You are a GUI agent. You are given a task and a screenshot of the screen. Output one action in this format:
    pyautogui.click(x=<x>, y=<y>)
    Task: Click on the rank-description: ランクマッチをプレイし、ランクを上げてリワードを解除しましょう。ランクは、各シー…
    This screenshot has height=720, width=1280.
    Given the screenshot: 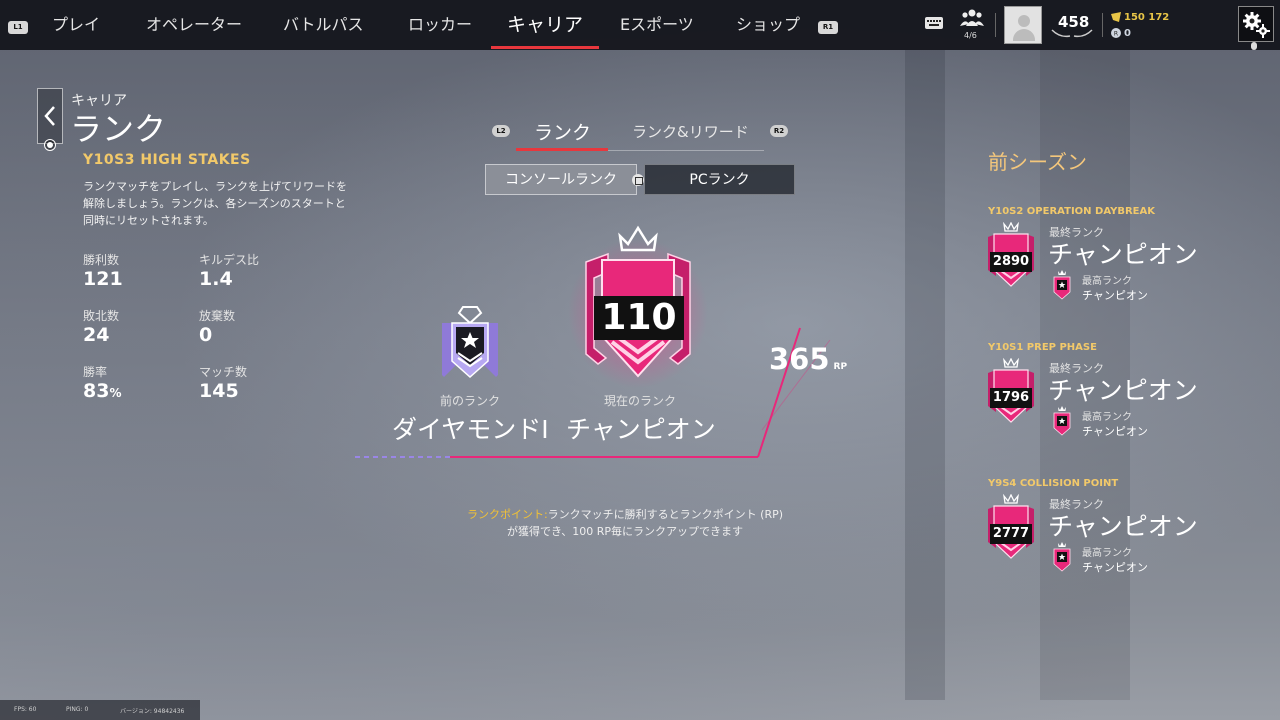 What is the action you would take?
    pyautogui.click(x=215, y=203)
    